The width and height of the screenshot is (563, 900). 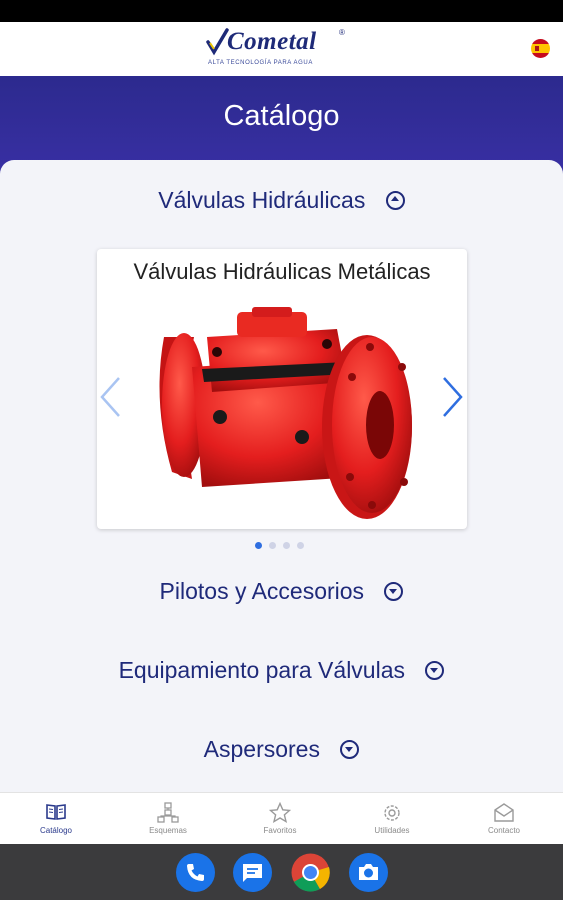 What do you see at coordinates (282, 271) in the screenshot?
I see `product-title: Válvulas Hidráulicas Metálicas` at bounding box center [282, 271].